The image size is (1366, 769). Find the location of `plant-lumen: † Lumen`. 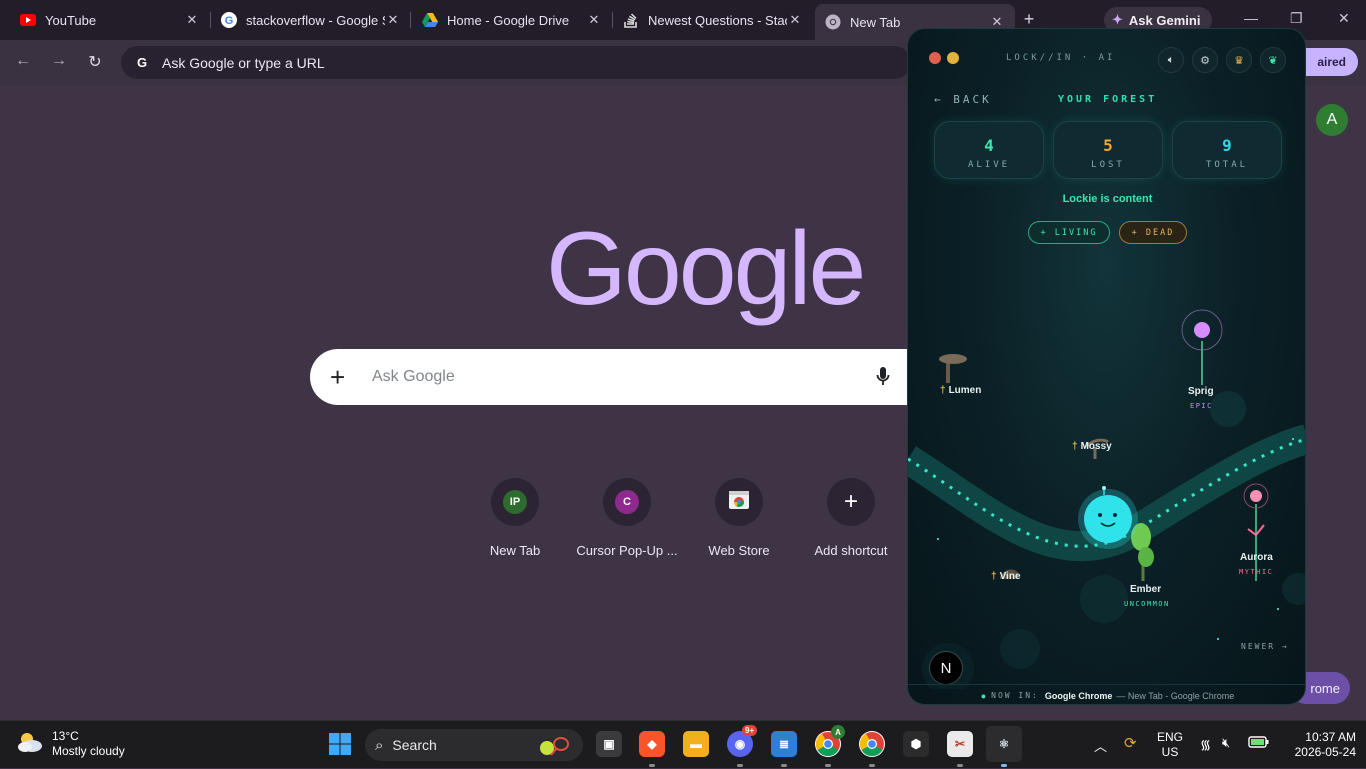

plant-lumen: † Lumen is located at coordinates (960, 390).